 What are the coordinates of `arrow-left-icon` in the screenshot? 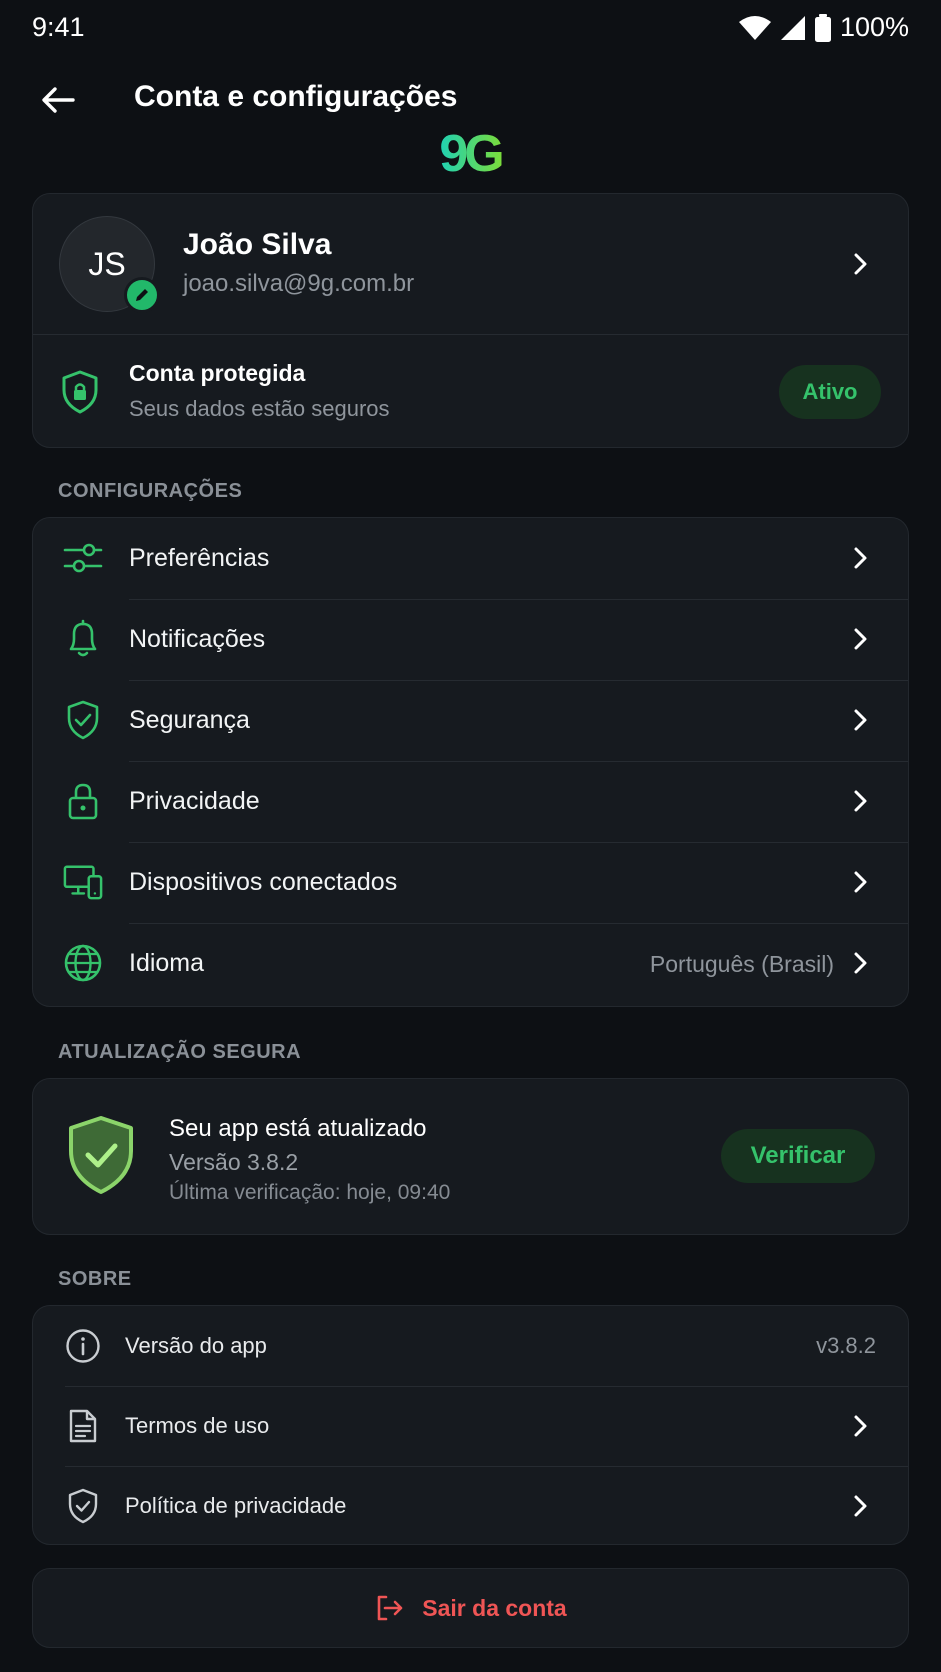 It's located at (58, 100).